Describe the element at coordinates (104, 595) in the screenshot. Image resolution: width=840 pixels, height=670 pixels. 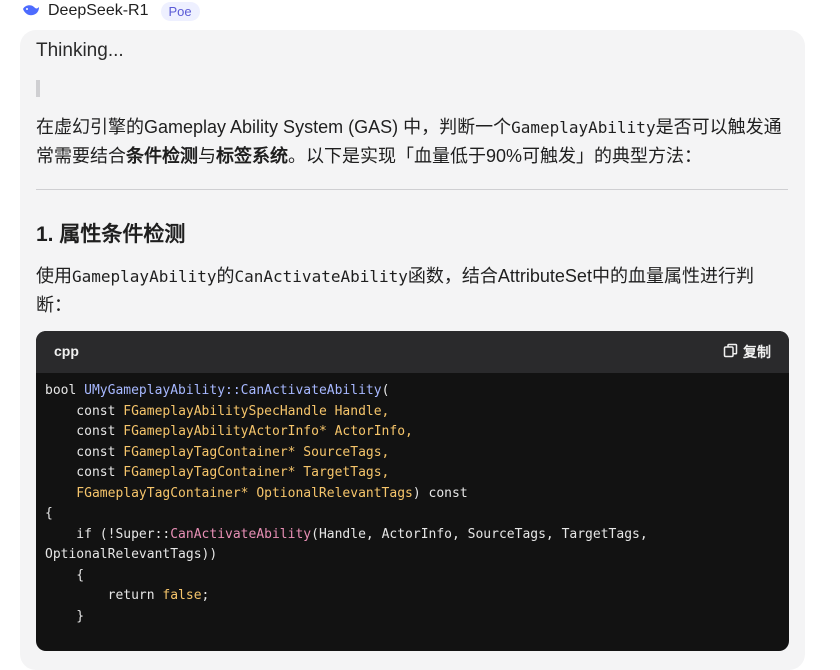
I see `code-token: return` at that location.